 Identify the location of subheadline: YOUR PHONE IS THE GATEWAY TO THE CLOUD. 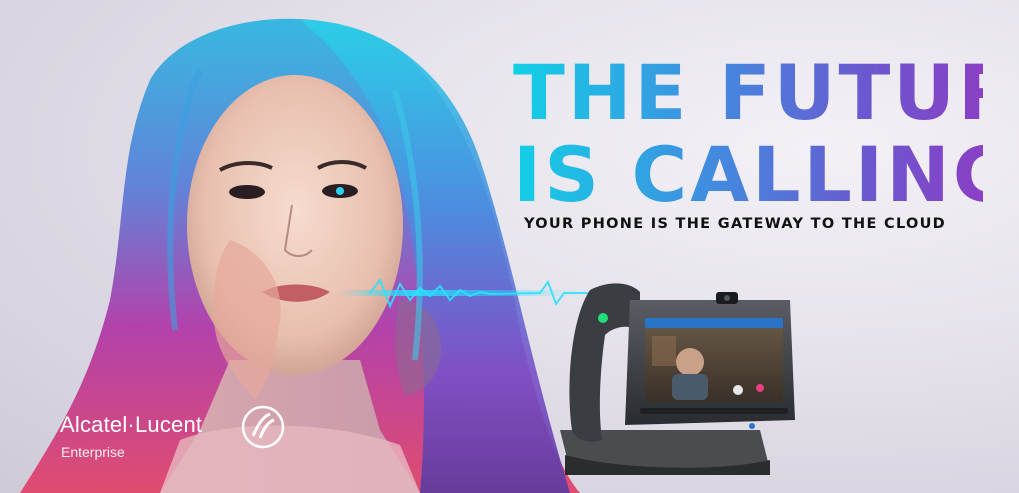
(735, 224).